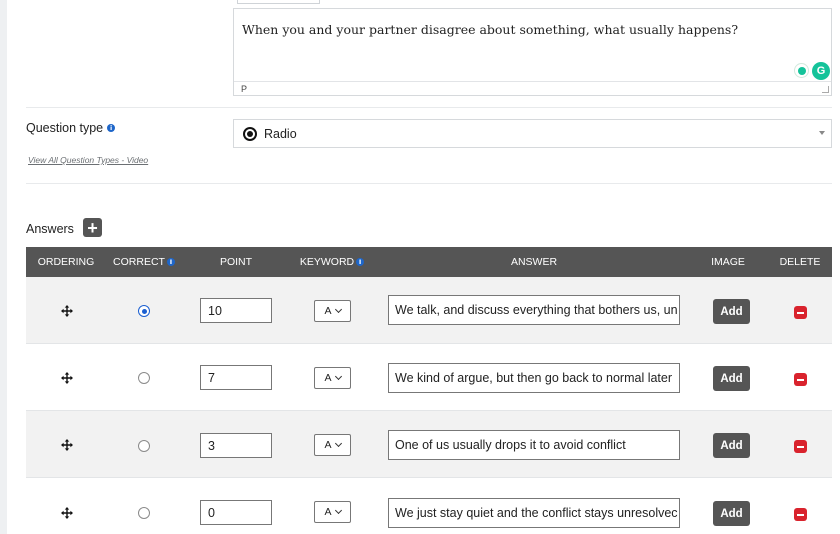 Image resolution: width=840 pixels, height=534 pixels. What do you see at coordinates (236, 512) in the screenshot?
I see `point-input: 0` at bounding box center [236, 512].